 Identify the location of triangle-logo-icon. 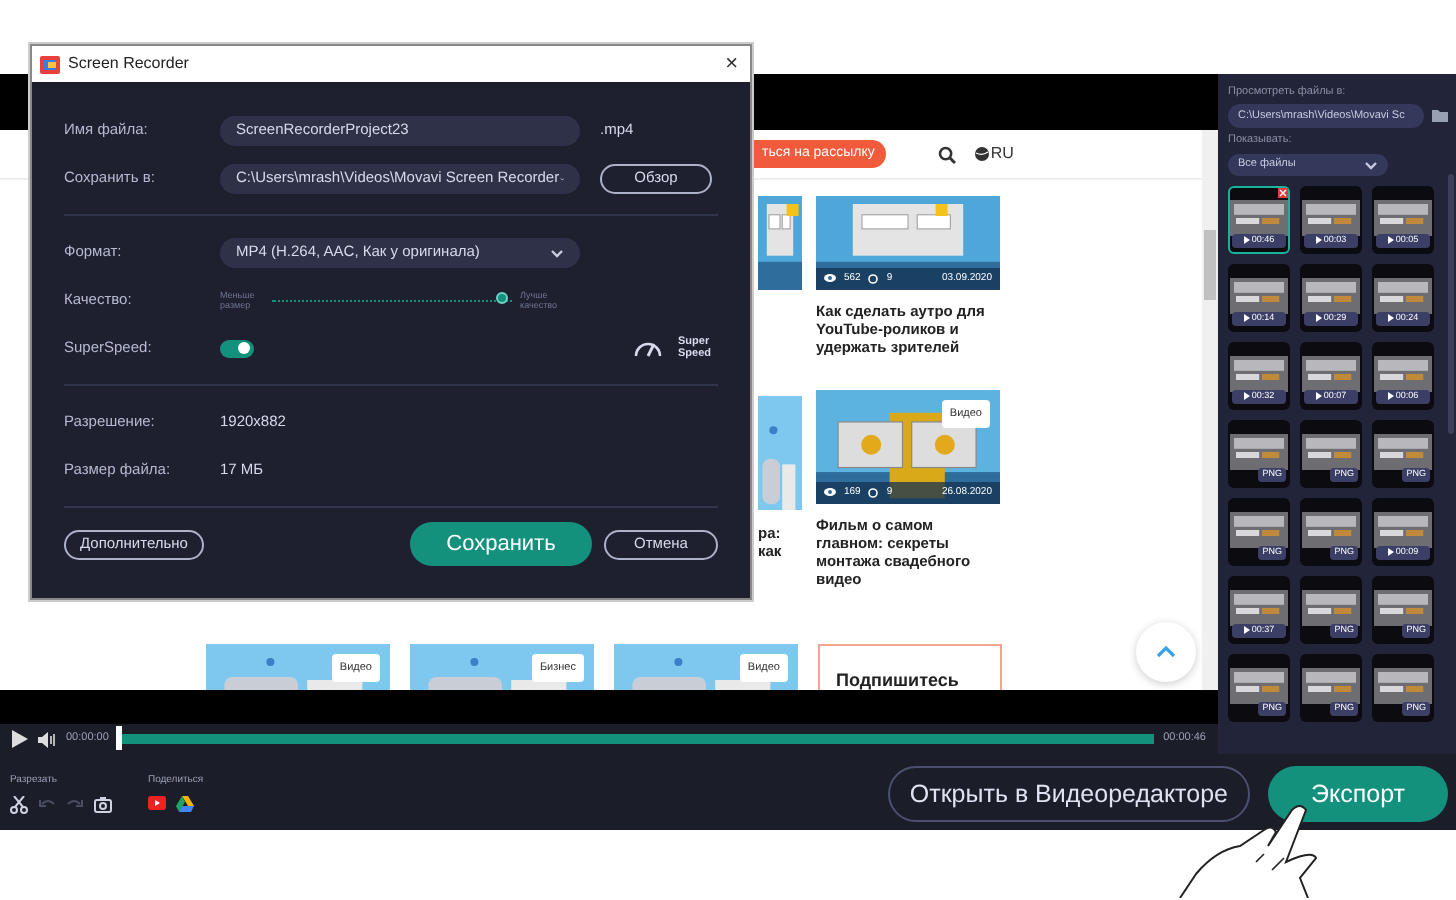
(185, 803).